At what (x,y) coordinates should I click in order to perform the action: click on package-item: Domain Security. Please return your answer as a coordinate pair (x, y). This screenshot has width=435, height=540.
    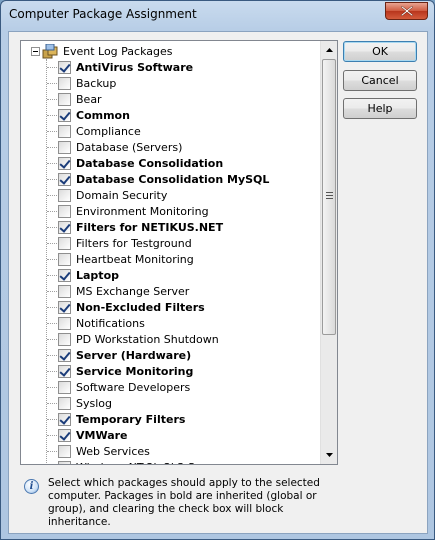
    Looking at the image, I should click on (107, 195).